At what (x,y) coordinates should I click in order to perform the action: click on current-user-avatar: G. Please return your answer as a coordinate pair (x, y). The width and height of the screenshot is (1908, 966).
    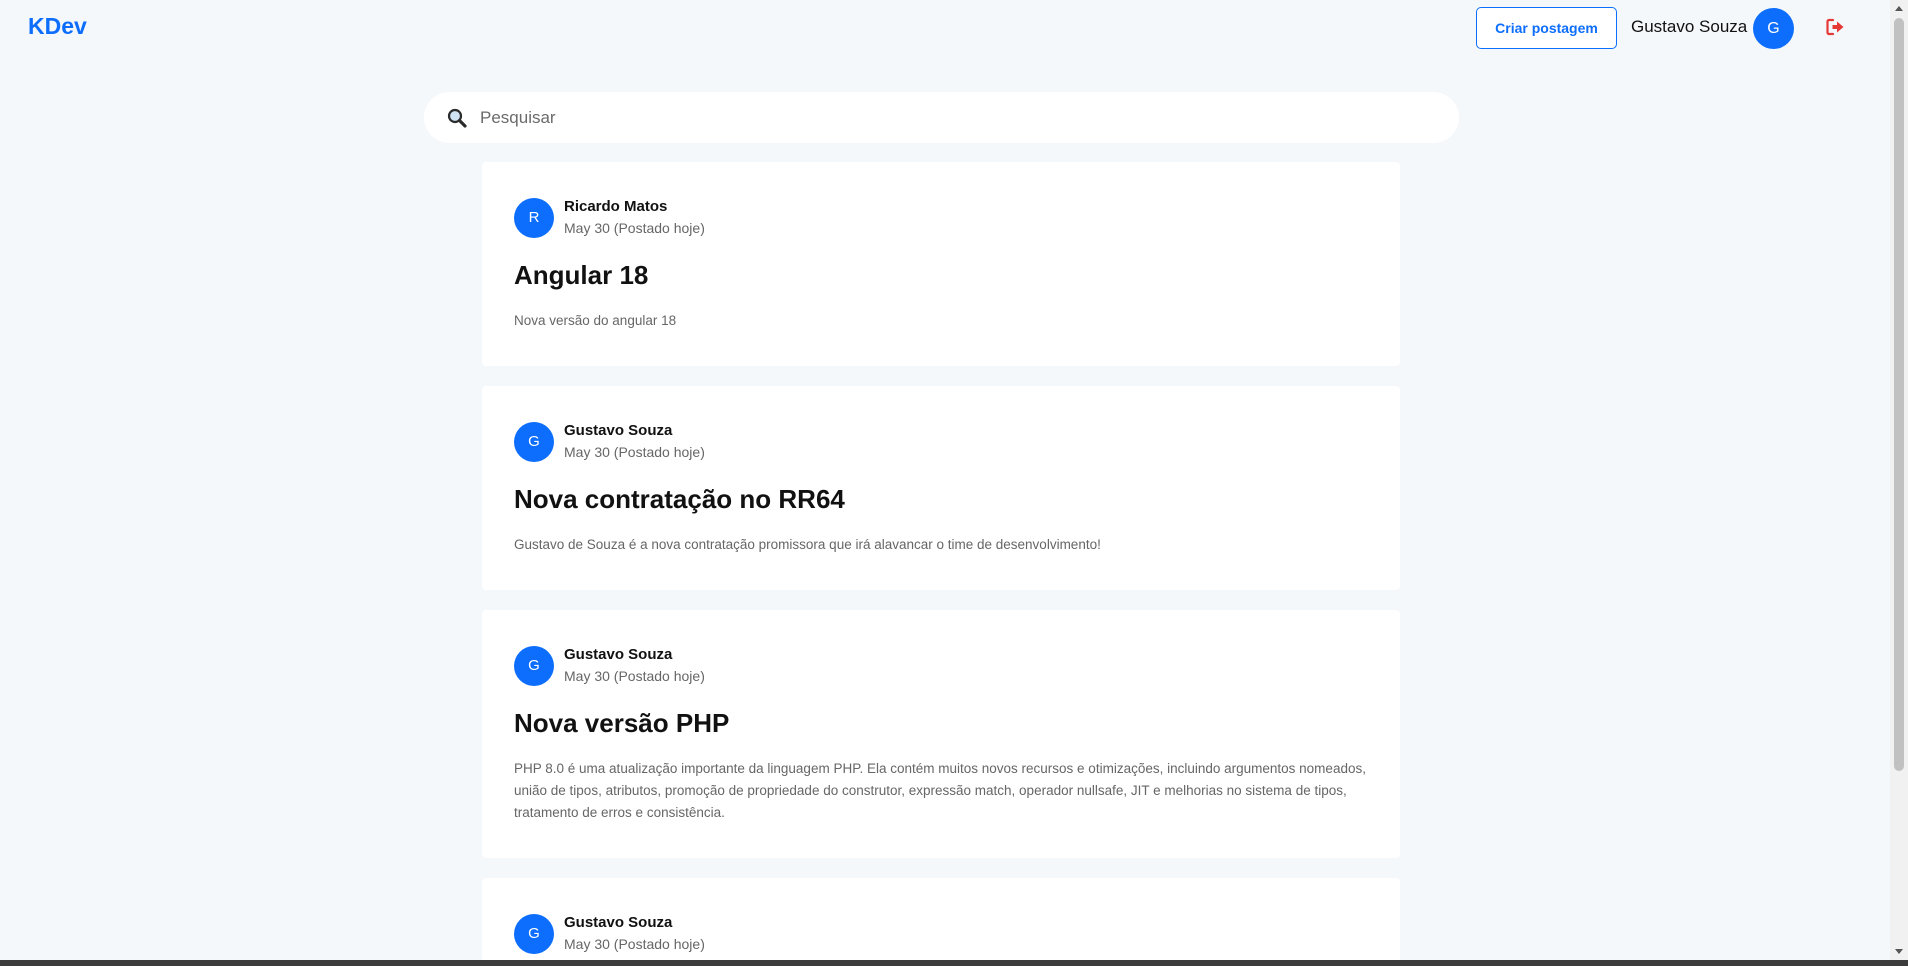
    Looking at the image, I should click on (1773, 28).